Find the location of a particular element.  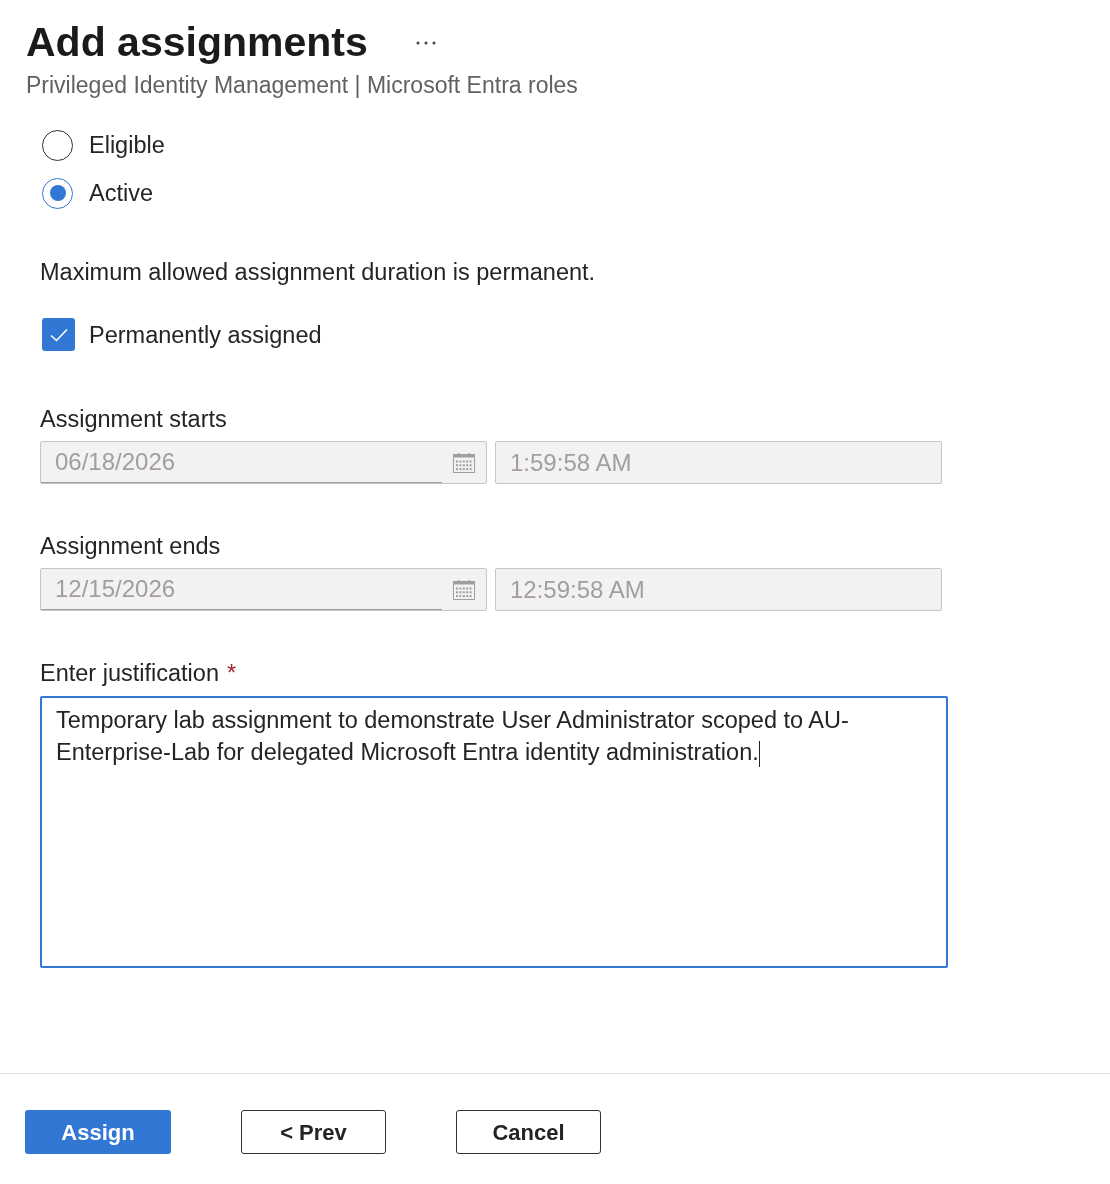

page-title: Add assignments is located at coordinates (197, 42).